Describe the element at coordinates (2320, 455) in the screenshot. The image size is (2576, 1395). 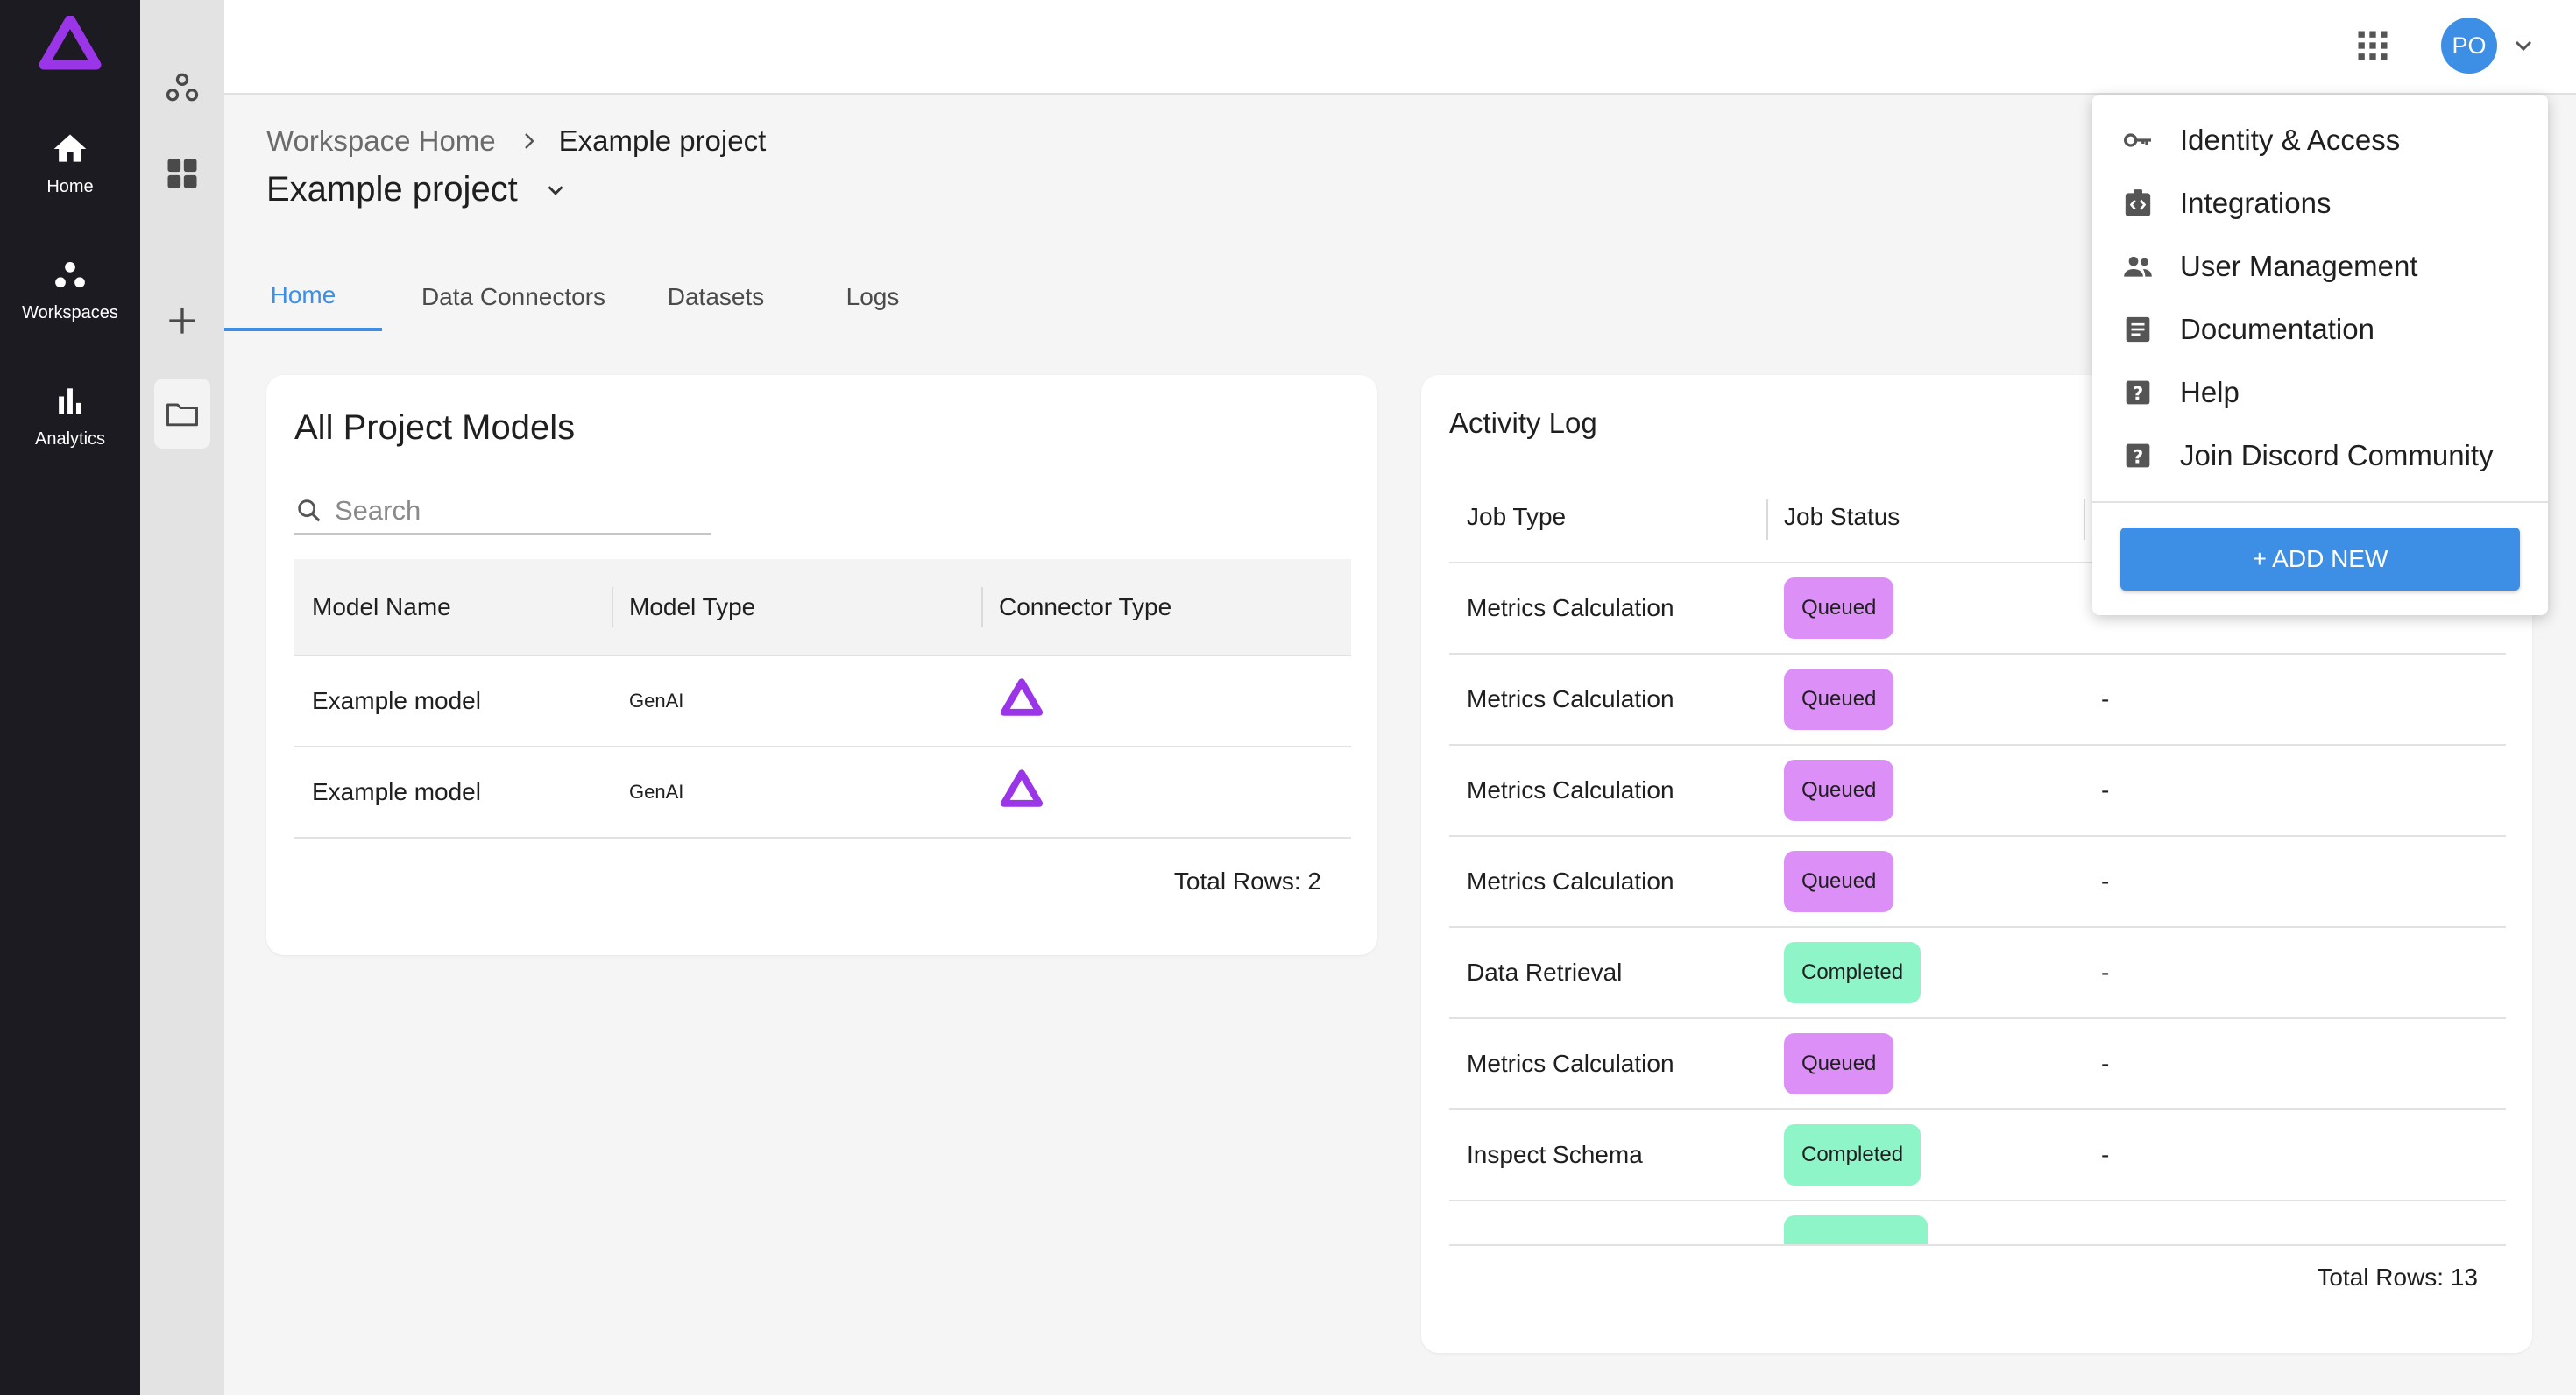
I see `menu-item-discord: ? Join Discord Community` at that location.